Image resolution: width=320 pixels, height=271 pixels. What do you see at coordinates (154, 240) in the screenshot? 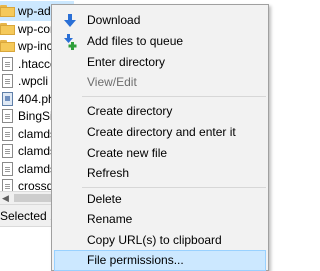
I see `menu-item-label: Copy URL(s) to clipboard` at bounding box center [154, 240].